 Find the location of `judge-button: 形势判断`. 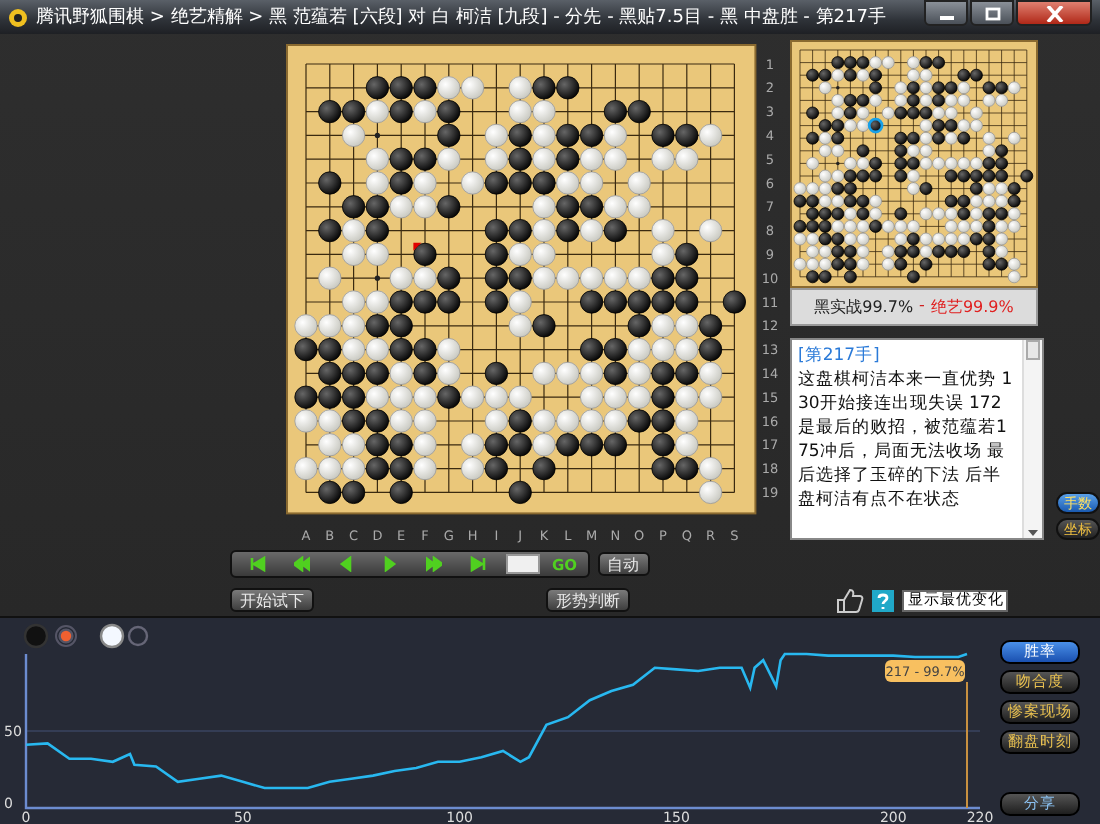

judge-button: 形势判断 is located at coordinates (588, 600).